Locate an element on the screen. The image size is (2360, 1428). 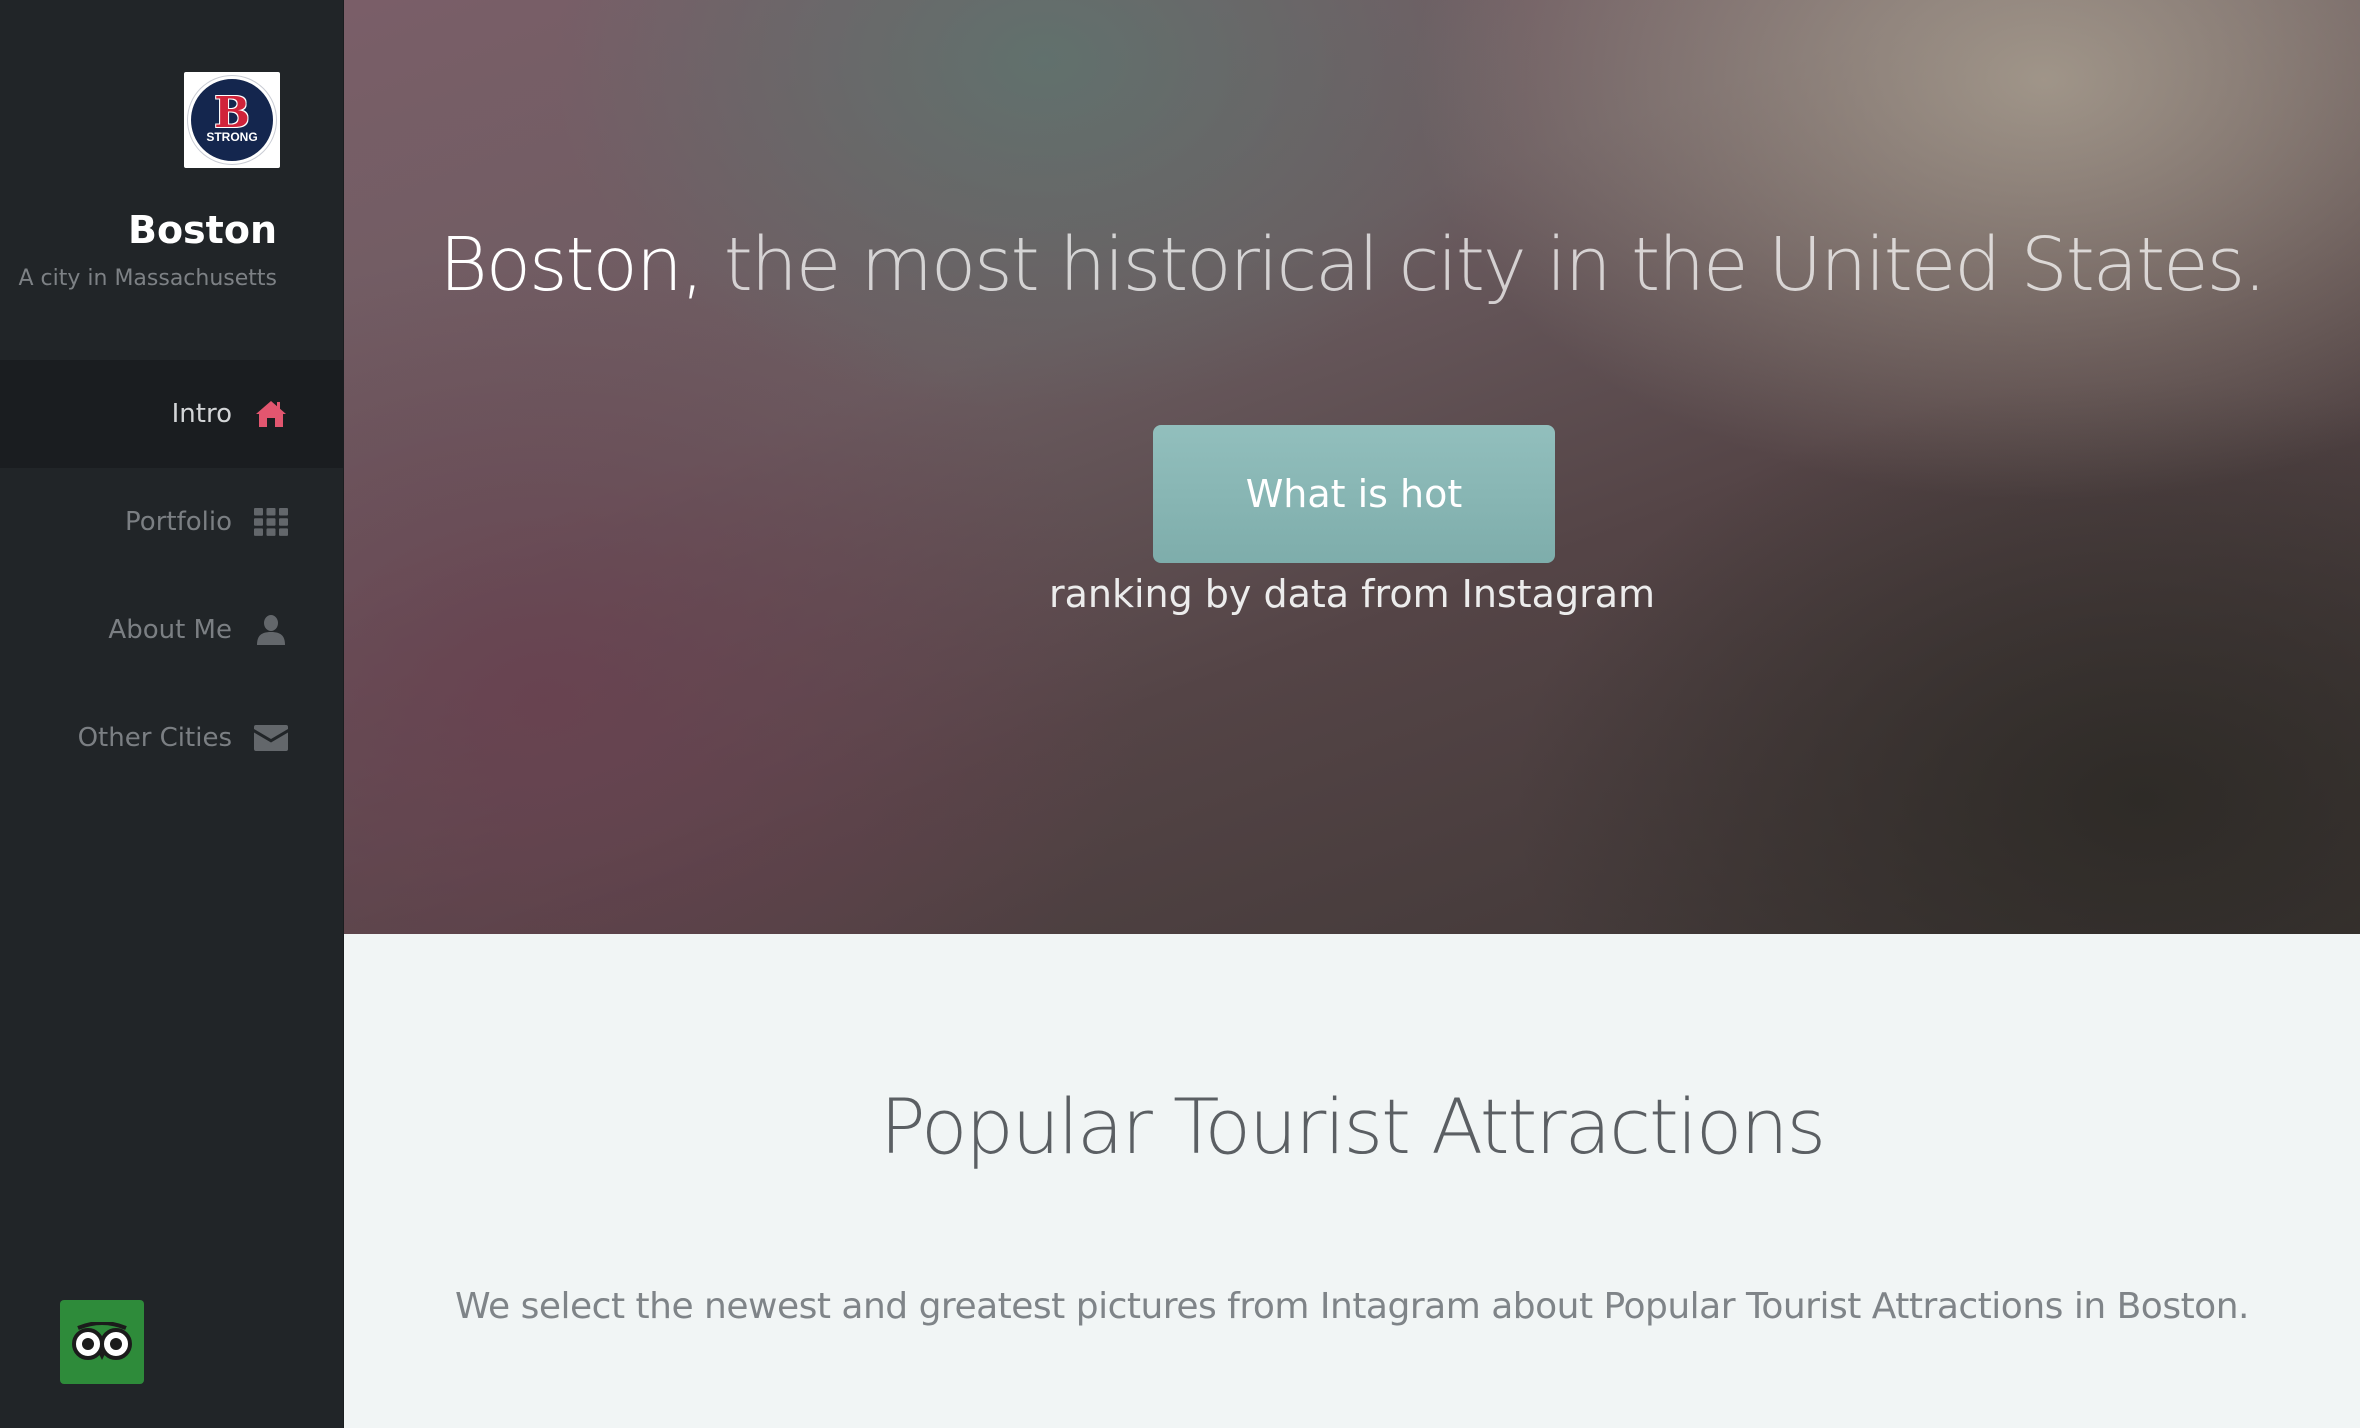
nav-item-label: Portfolio is located at coordinates (178, 522).